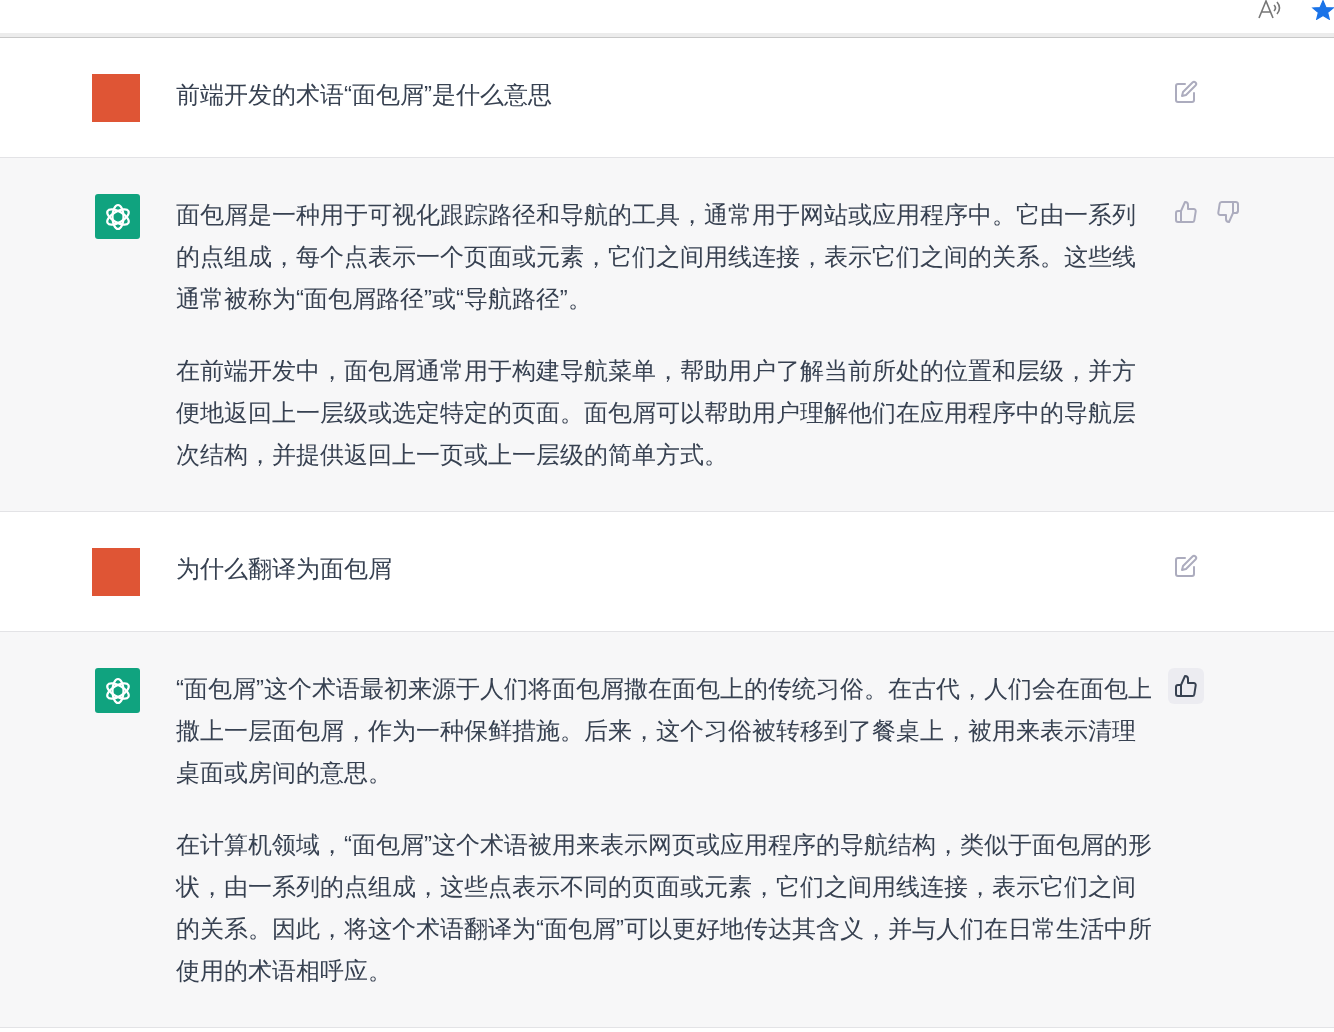 This screenshot has width=1334, height=1032. I want to click on user-message-text: 前端开发的术语“面包屑”是什么意思, so click(364, 95).